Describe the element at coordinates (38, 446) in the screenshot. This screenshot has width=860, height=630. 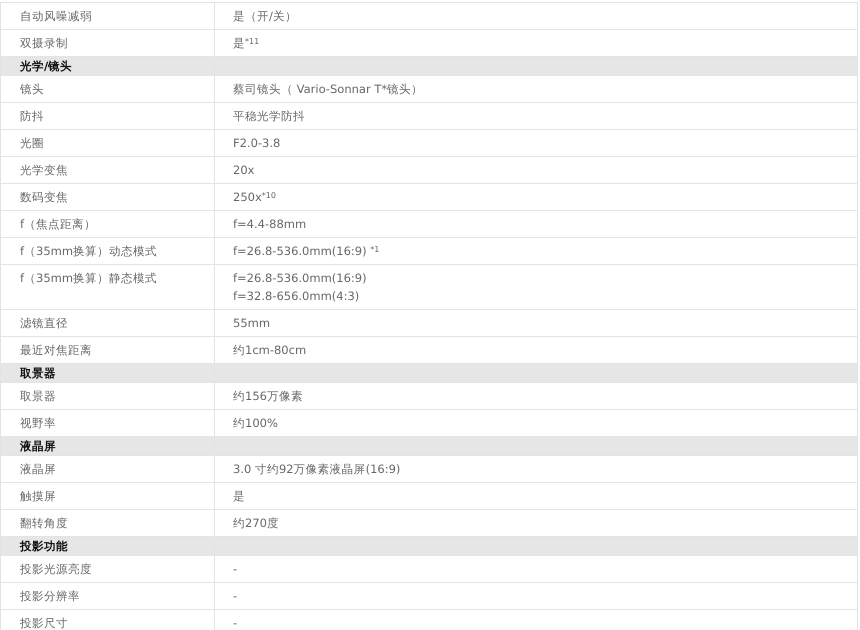
I see `section-title: 液晶屏` at that location.